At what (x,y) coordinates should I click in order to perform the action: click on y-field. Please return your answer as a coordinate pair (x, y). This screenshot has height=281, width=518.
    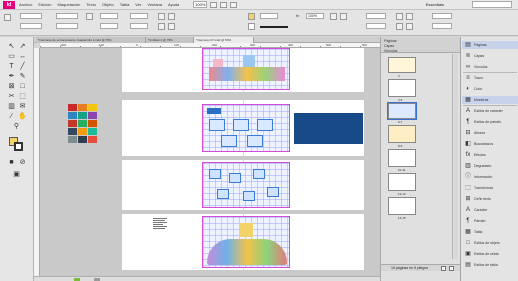
    Looking at the image, I should click on (31, 26).